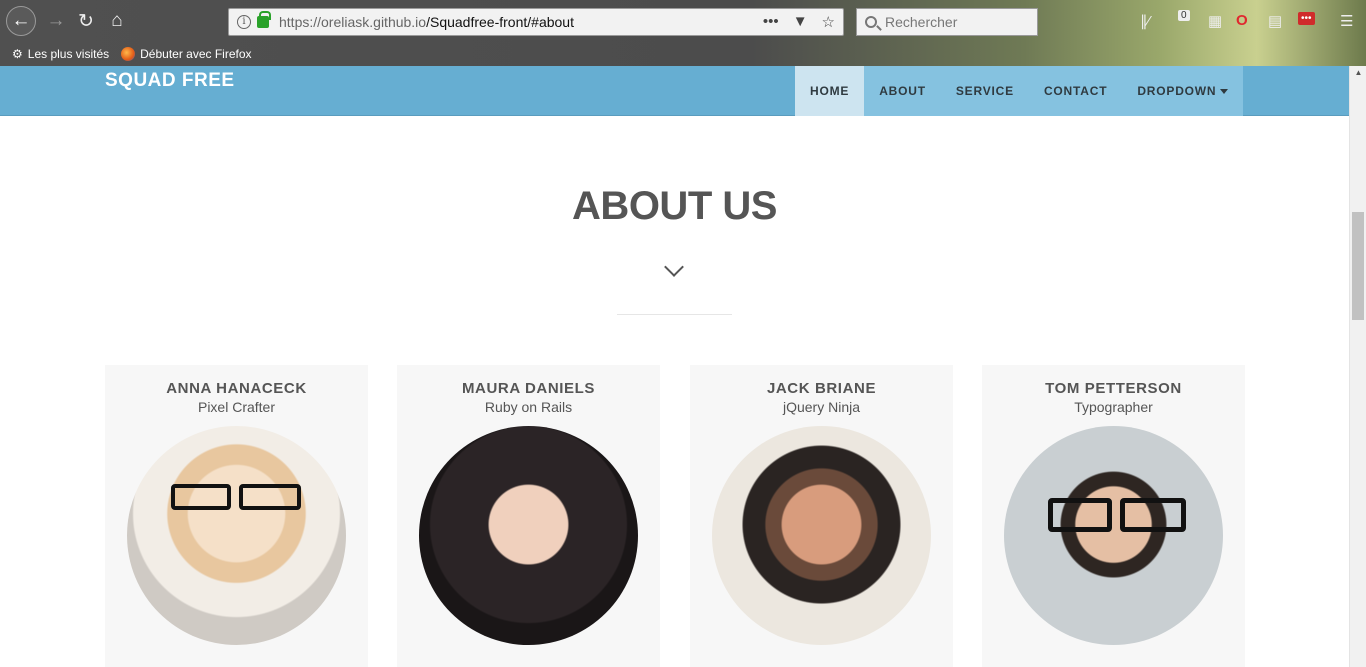  I want to click on menu-item-about: ABOUT, so click(902, 91).